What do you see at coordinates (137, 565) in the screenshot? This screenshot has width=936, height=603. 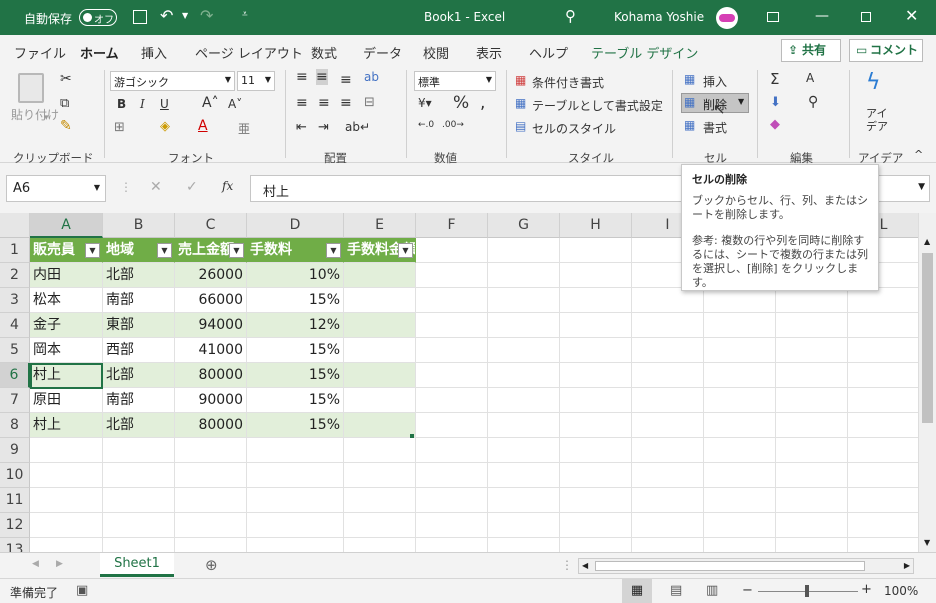 I see `sheet-tab-sheet1: Sheet1` at bounding box center [137, 565].